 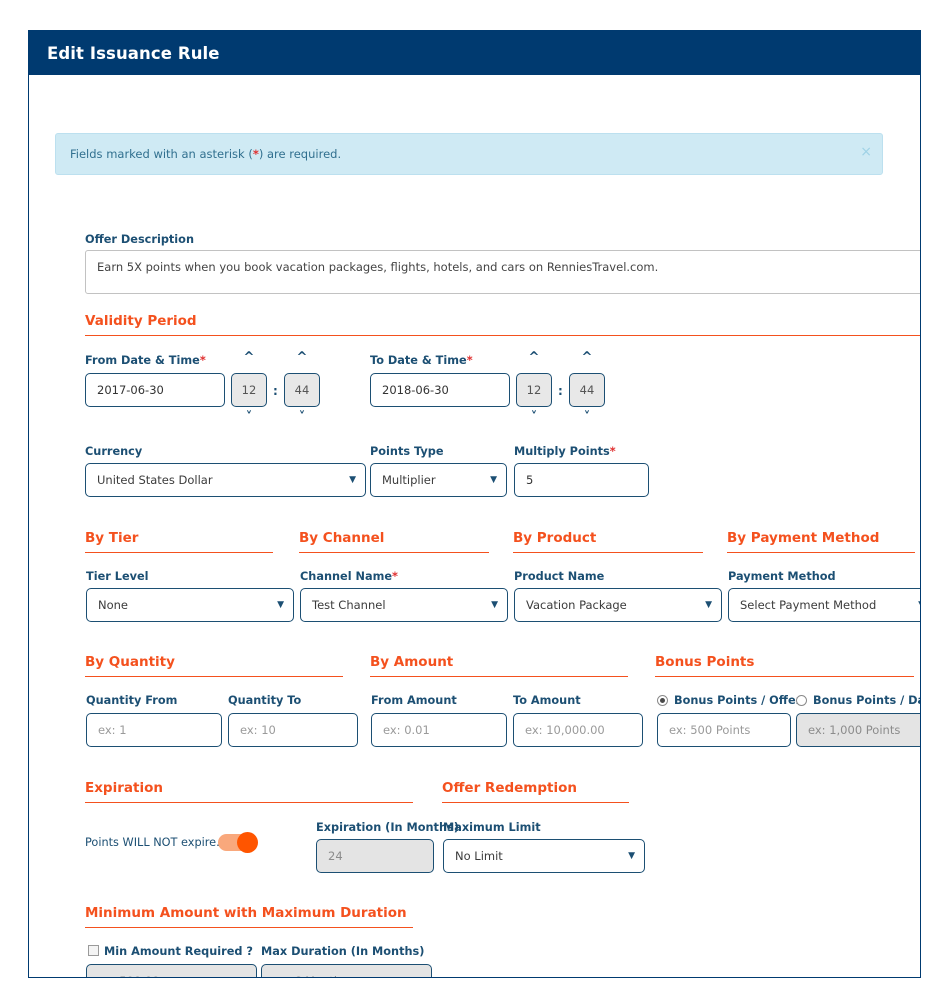 What do you see at coordinates (418, 360) in the screenshot?
I see `to-date-time-label-text: To Date & Time` at bounding box center [418, 360].